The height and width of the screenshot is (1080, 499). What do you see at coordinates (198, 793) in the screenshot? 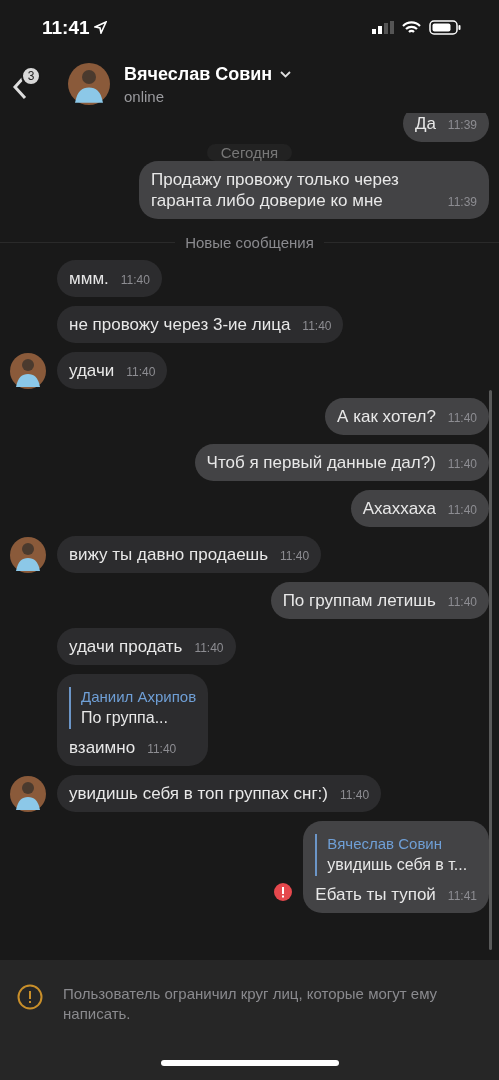
I see `message-text: увидишь себя в топ группах снг:)` at bounding box center [198, 793].